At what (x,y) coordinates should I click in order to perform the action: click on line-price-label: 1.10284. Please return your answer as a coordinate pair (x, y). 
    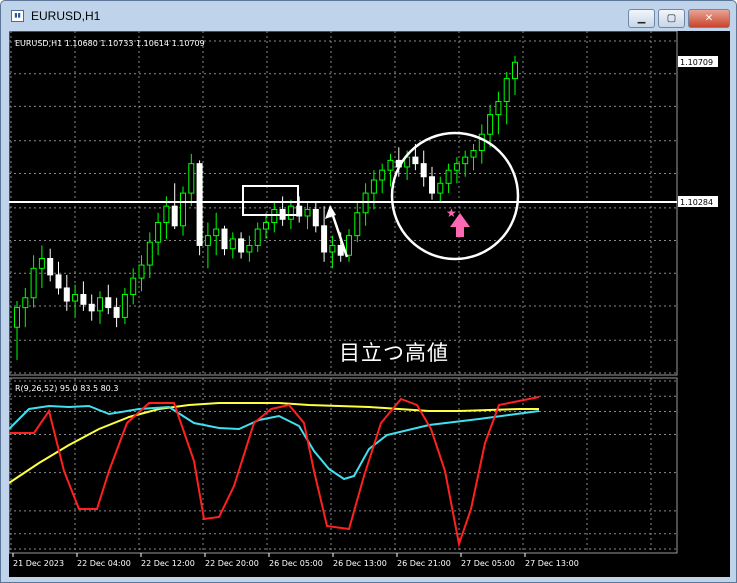
    Looking at the image, I should click on (696, 202).